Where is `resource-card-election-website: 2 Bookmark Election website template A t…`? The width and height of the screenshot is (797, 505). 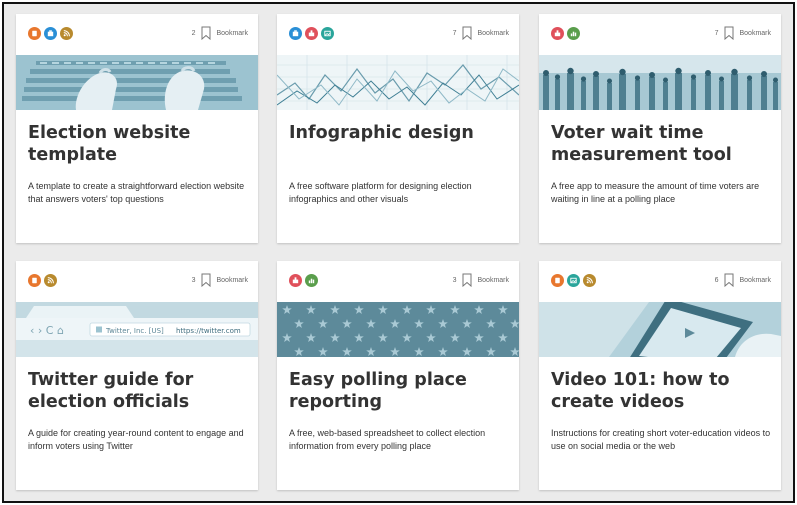 resource-card-election-website: 2 Bookmark Election website template A t… is located at coordinates (137, 128).